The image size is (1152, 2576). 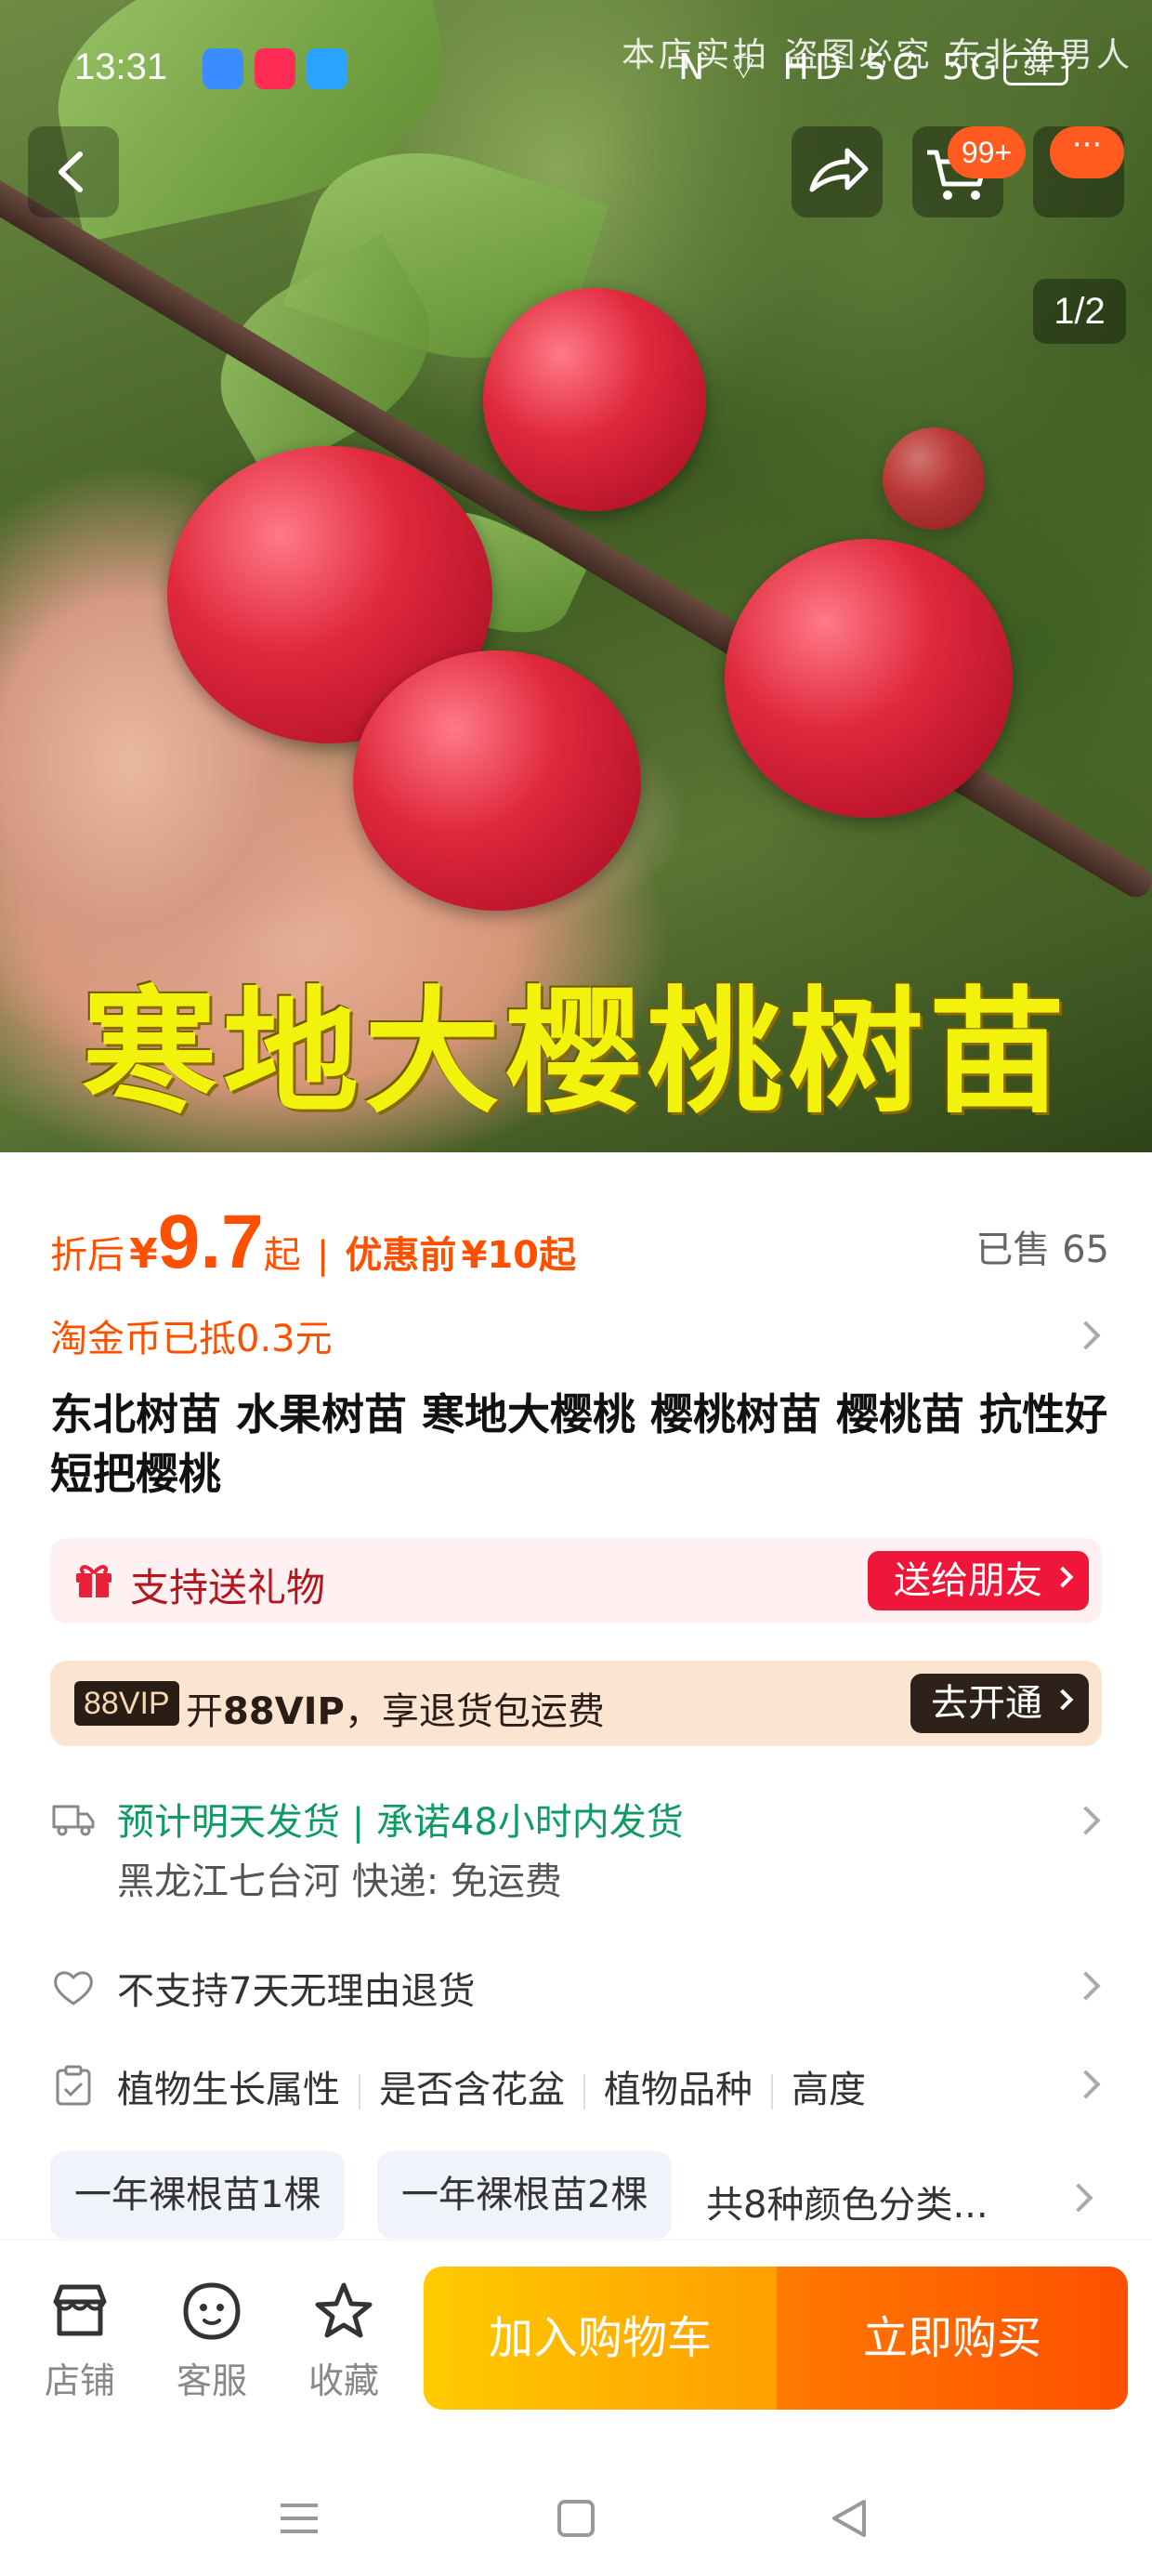 I want to click on back-button, so click(x=73, y=171).